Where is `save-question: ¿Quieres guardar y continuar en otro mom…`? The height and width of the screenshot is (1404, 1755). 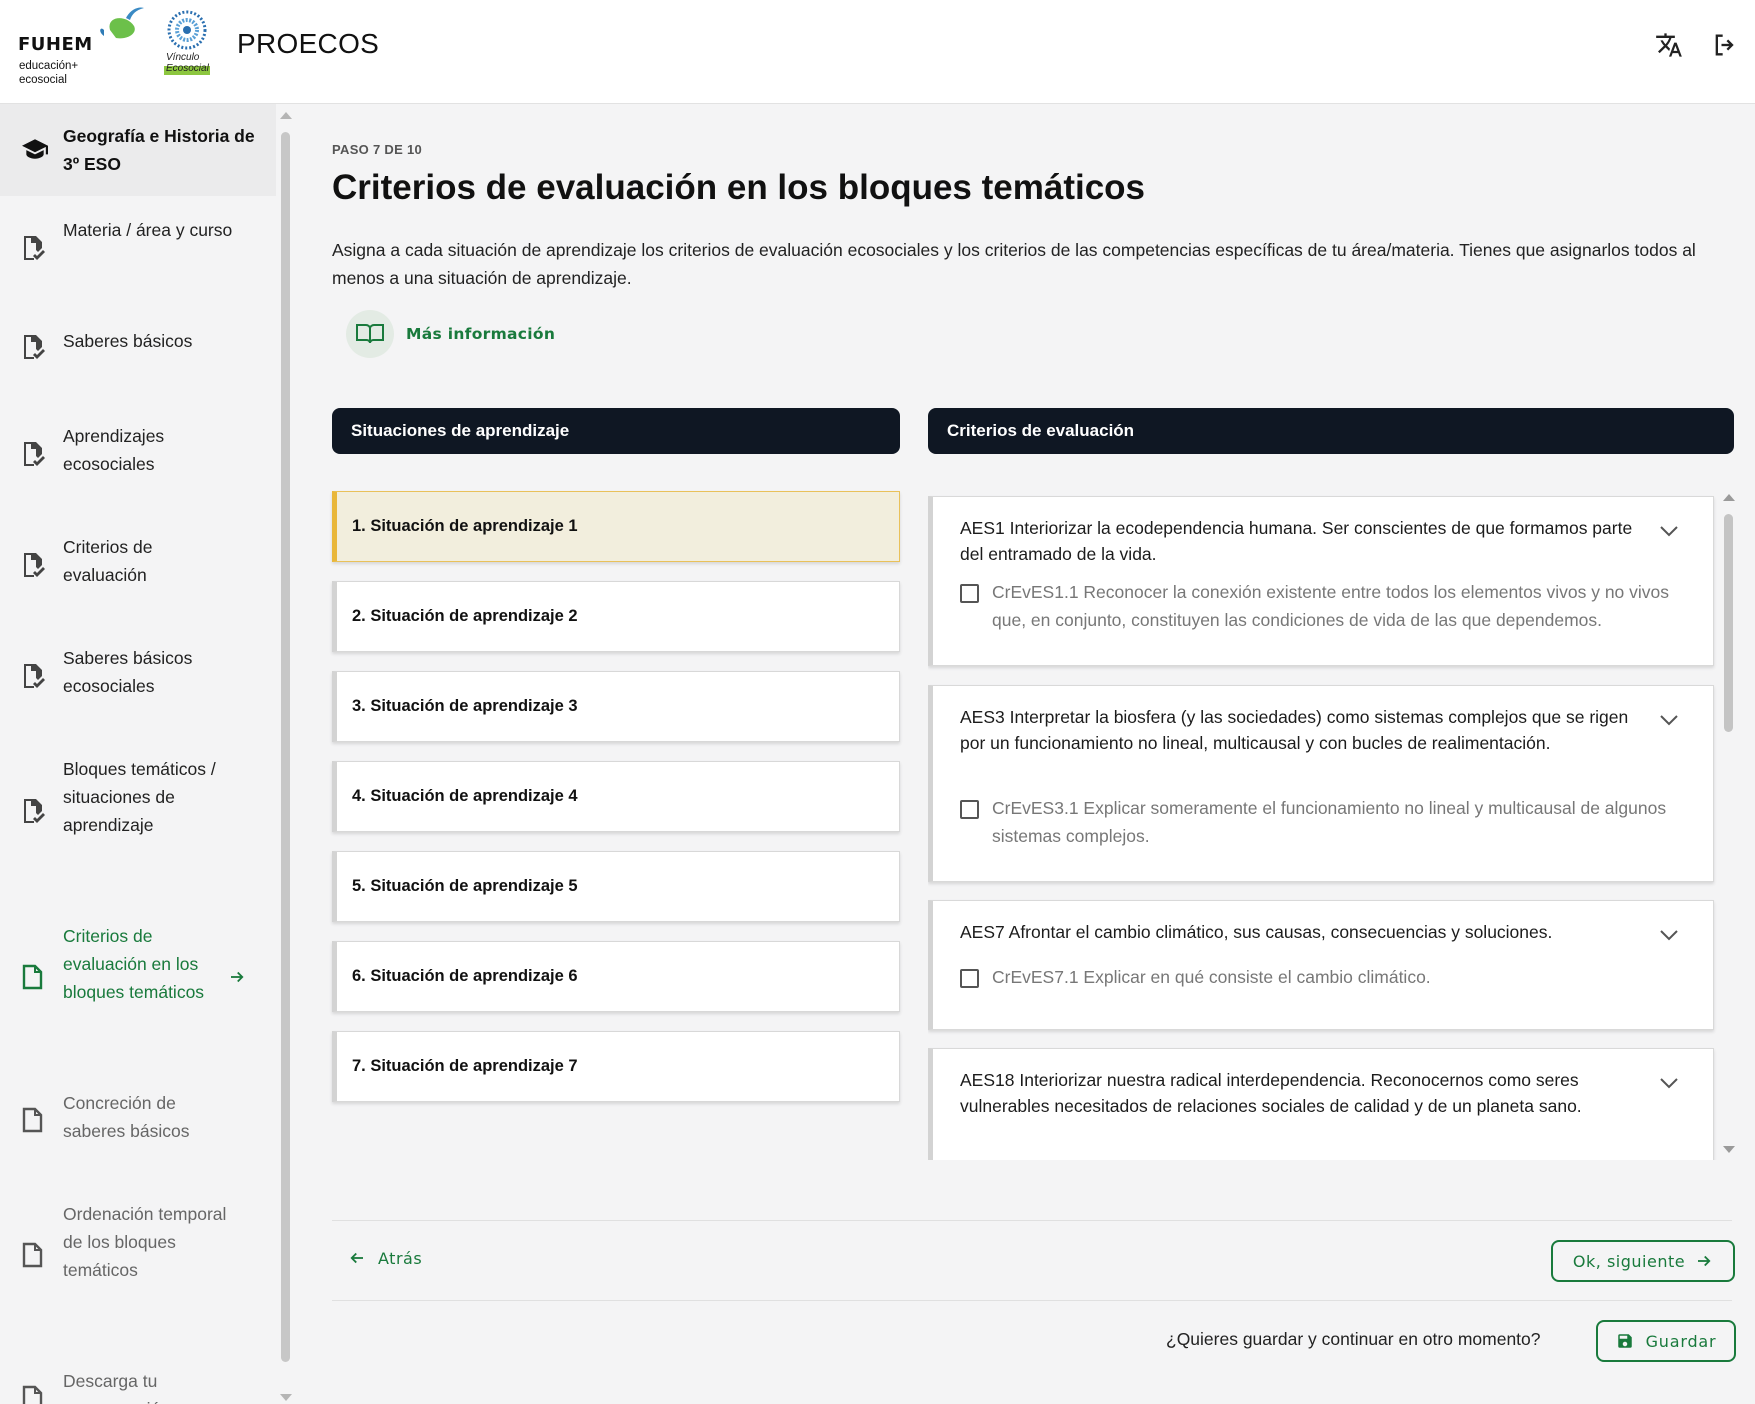 save-question: ¿Quieres guardar y continuar en otro mom… is located at coordinates (1353, 1339).